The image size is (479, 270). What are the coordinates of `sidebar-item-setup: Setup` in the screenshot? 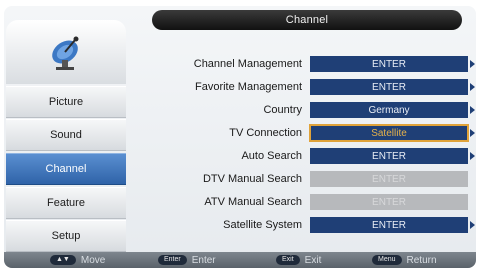 It's located at (66, 236).